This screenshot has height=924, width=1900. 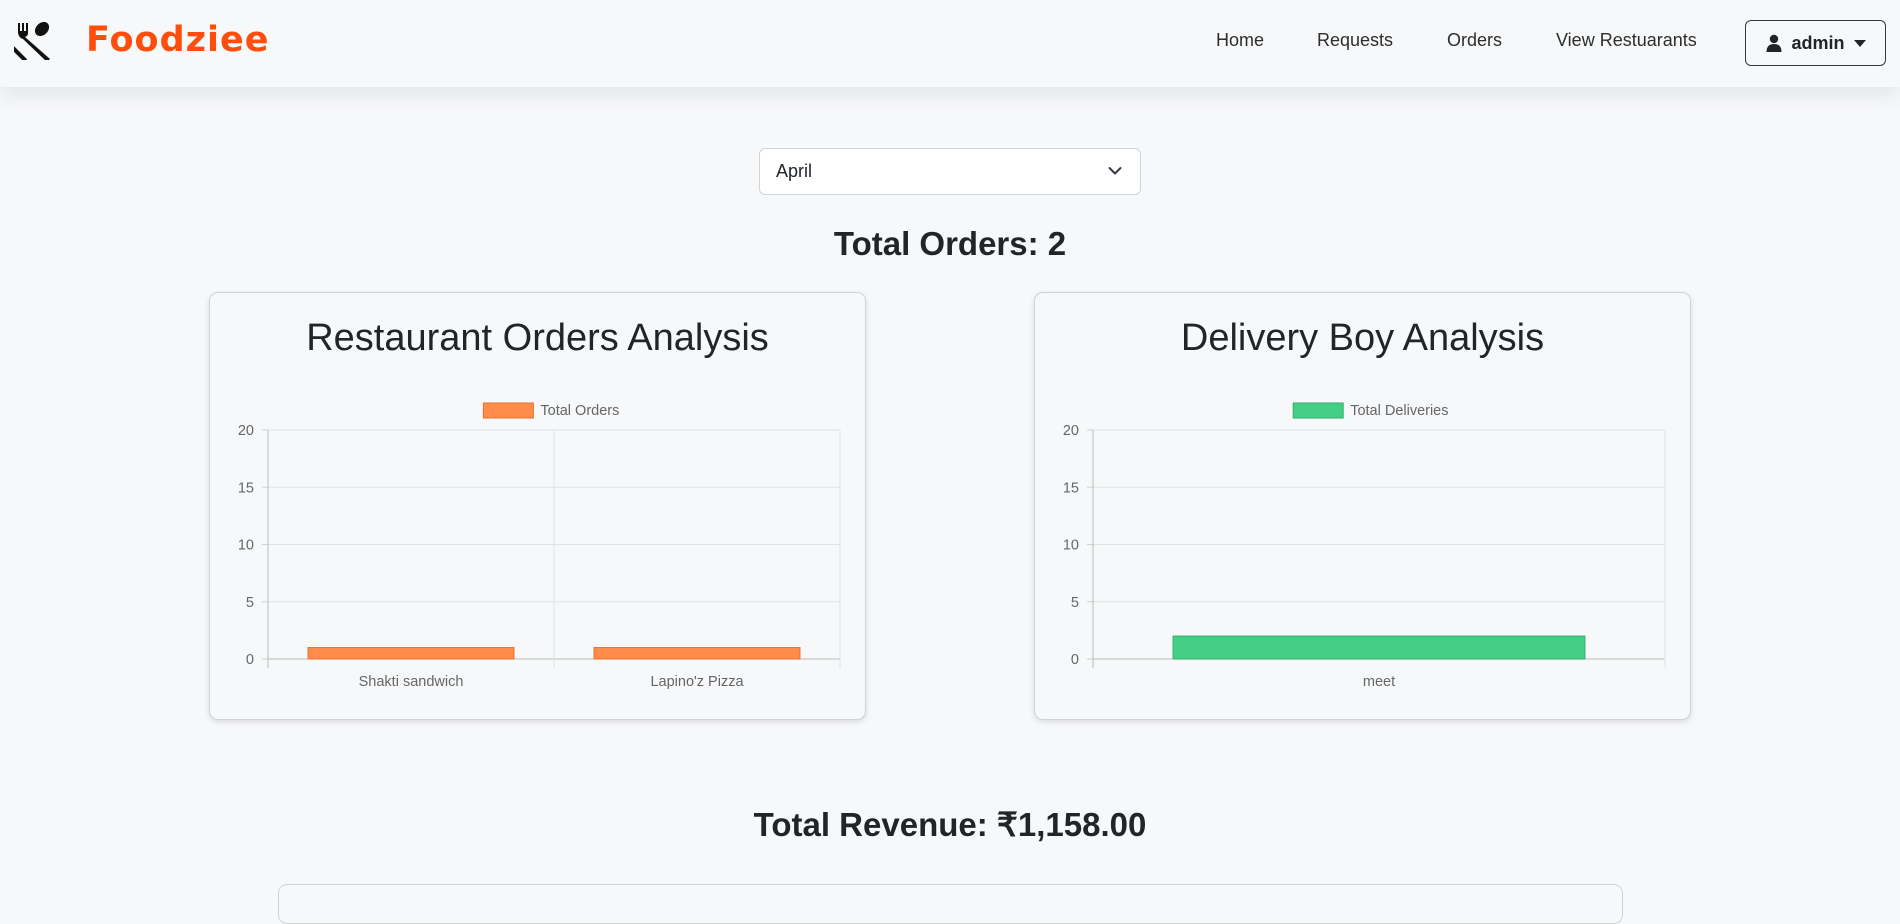 I want to click on month-select-value: April, so click(x=794, y=171).